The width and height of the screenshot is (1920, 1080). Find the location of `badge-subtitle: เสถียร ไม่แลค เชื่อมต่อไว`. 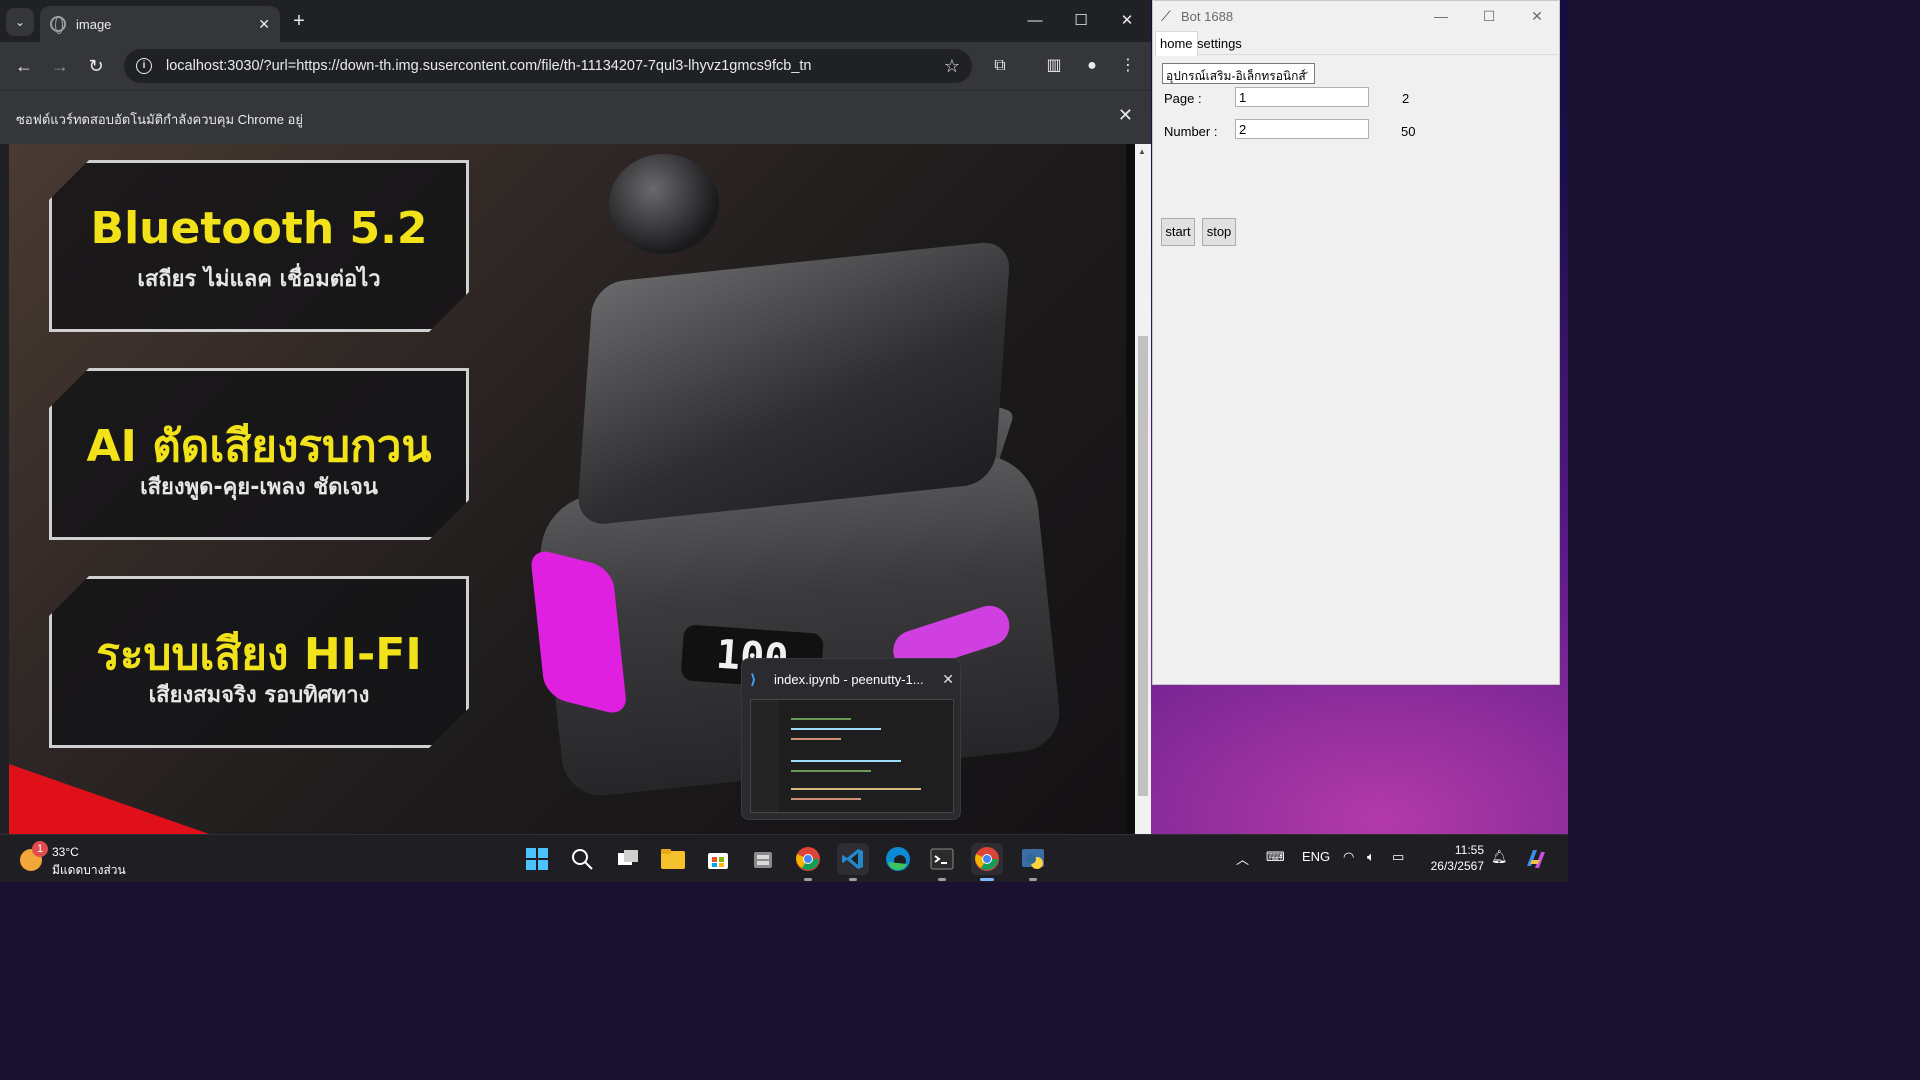

badge-subtitle: เสถียร ไม่แลค เชื่อมต่อไว is located at coordinates (259, 279).